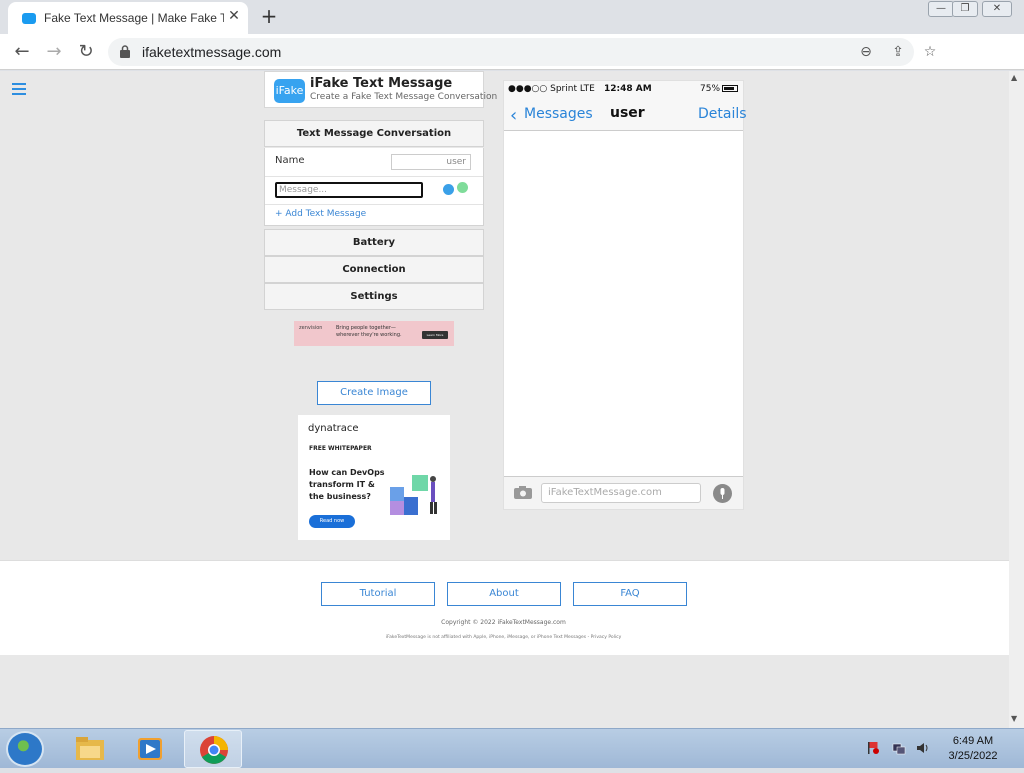  I want to click on name-input: user, so click(431, 162).